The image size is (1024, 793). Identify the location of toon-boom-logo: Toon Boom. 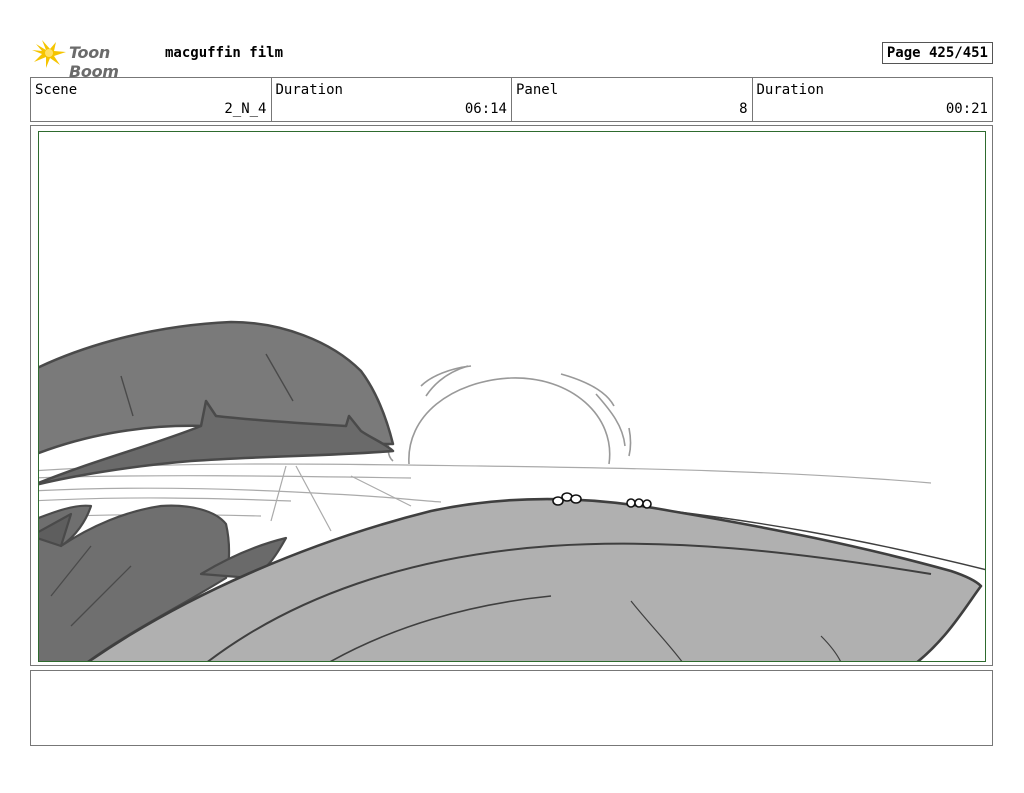
(97, 59).